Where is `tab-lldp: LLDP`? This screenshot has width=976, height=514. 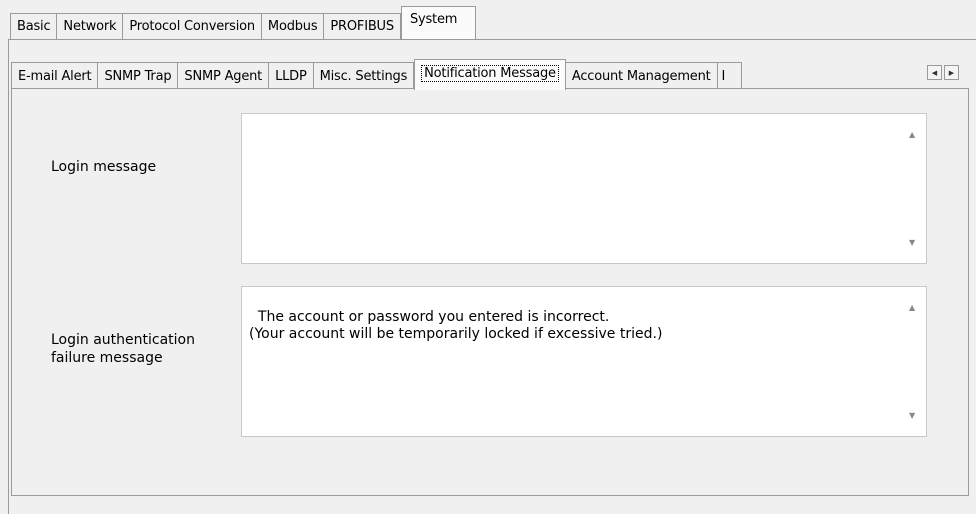 tab-lldp: LLDP is located at coordinates (291, 76).